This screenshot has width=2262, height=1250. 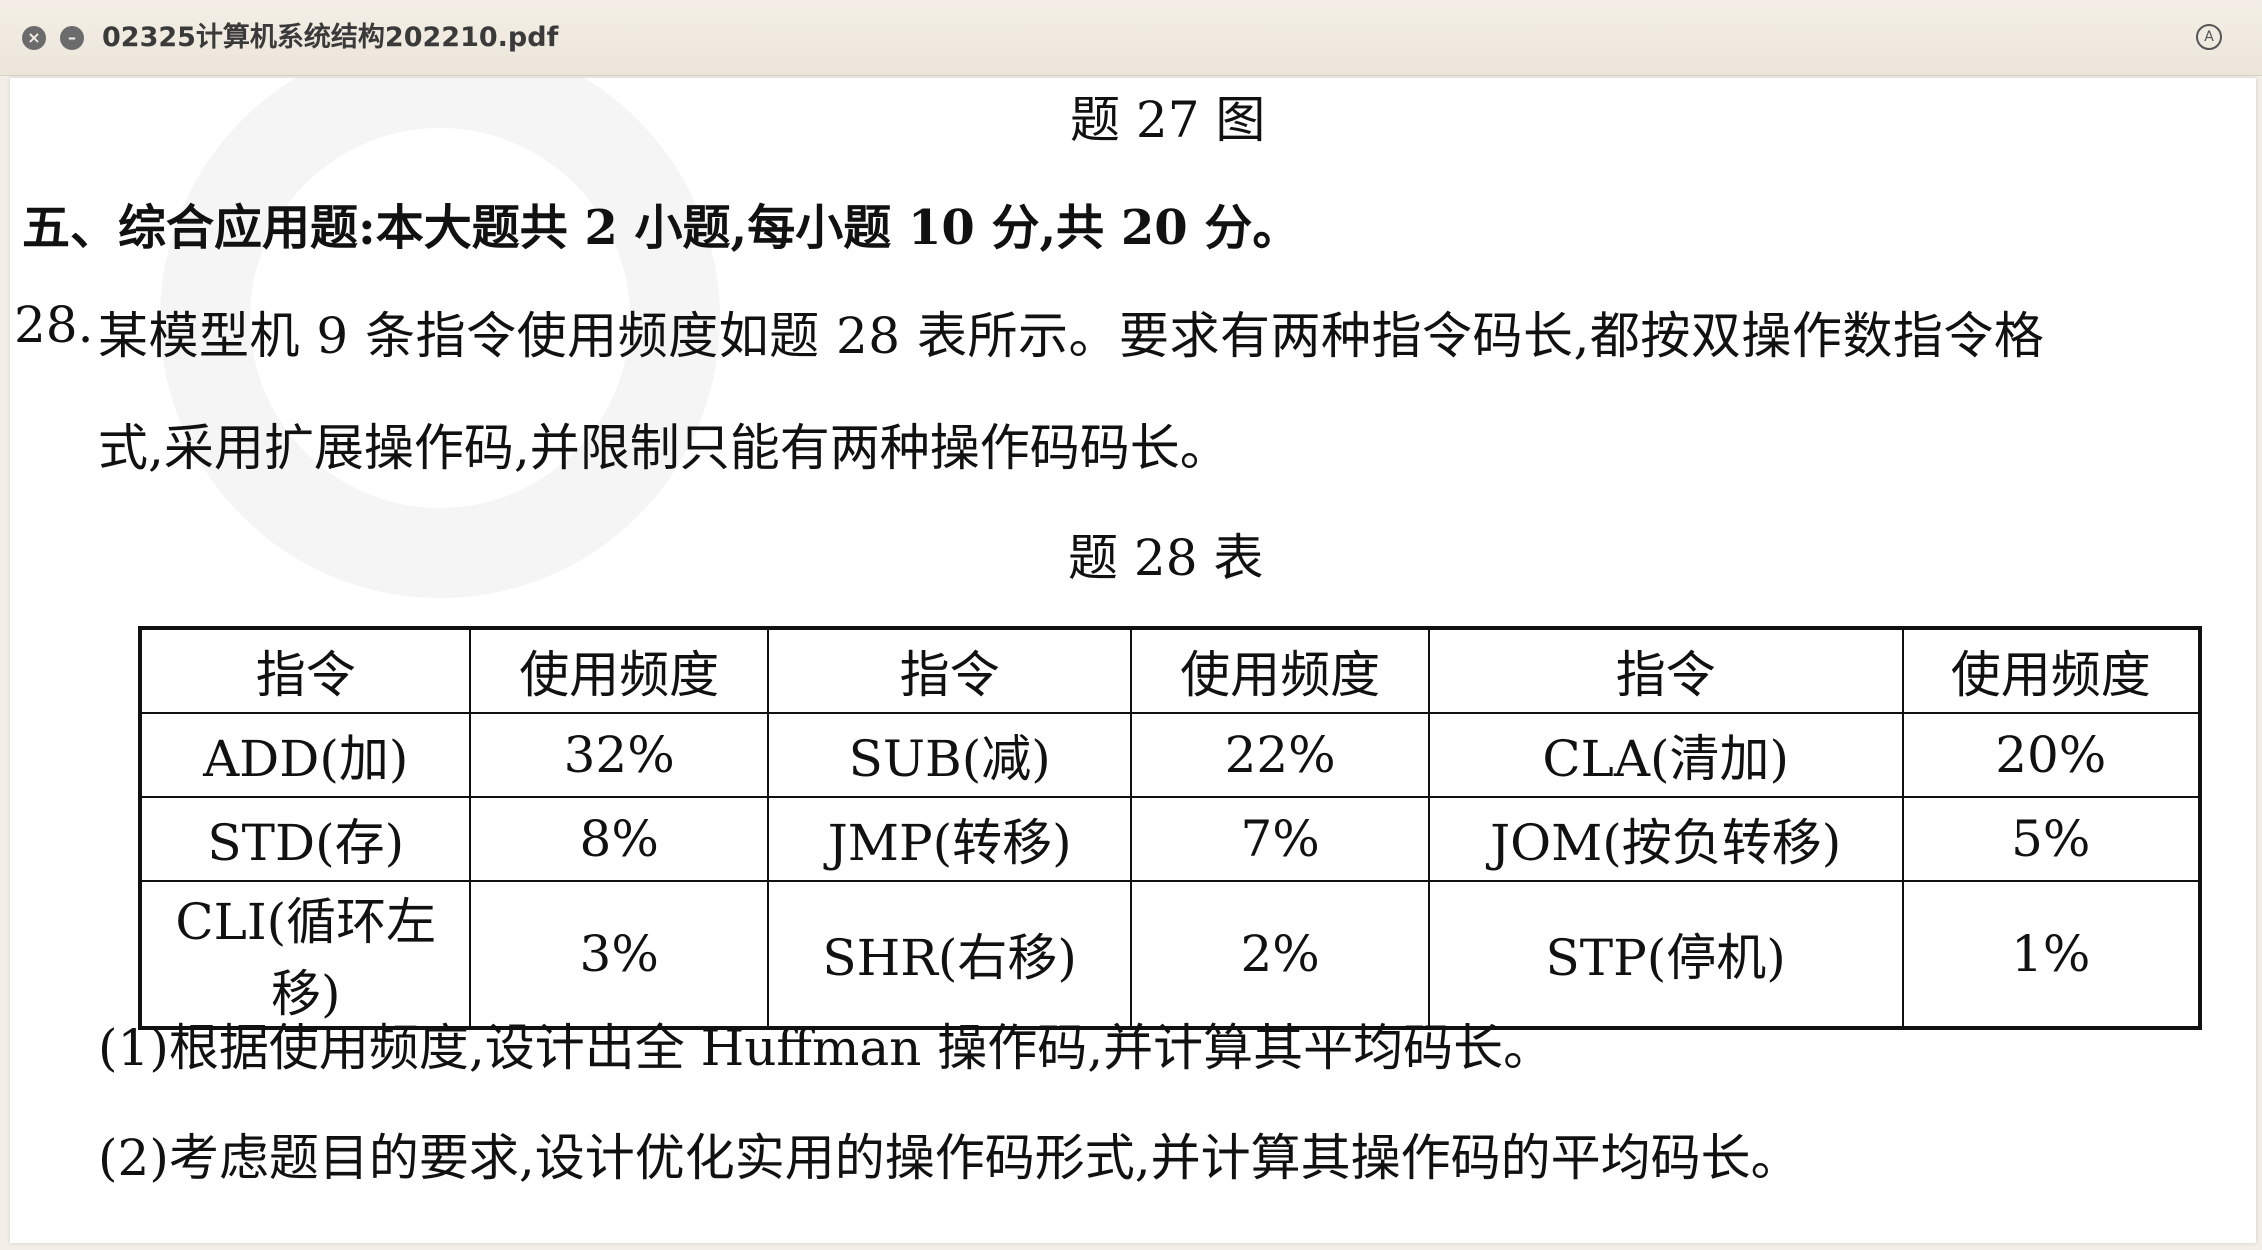 I want to click on section-heading: 五、综合应用题:本大题共 2 小题,每小题 10 分,共 20 分。, so click(x=661, y=228).